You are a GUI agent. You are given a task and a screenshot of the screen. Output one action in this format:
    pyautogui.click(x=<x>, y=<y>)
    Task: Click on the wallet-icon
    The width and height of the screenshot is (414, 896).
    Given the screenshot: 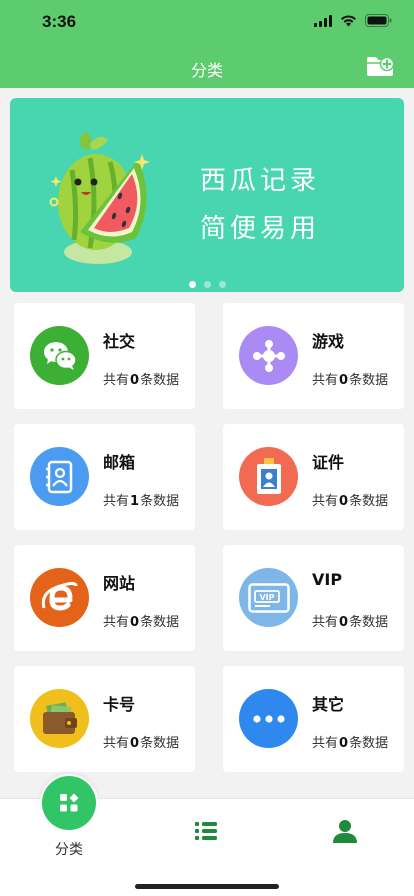 What is the action you would take?
    pyautogui.click(x=59, y=718)
    